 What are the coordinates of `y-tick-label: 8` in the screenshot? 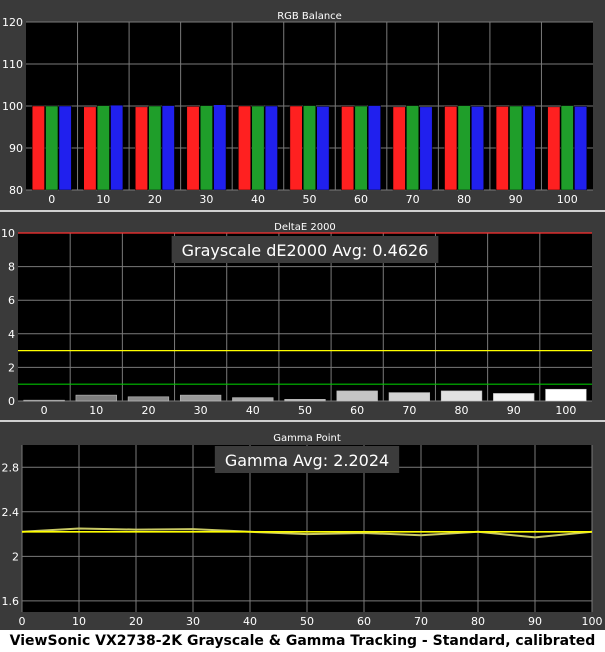 It's located at (11, 267).